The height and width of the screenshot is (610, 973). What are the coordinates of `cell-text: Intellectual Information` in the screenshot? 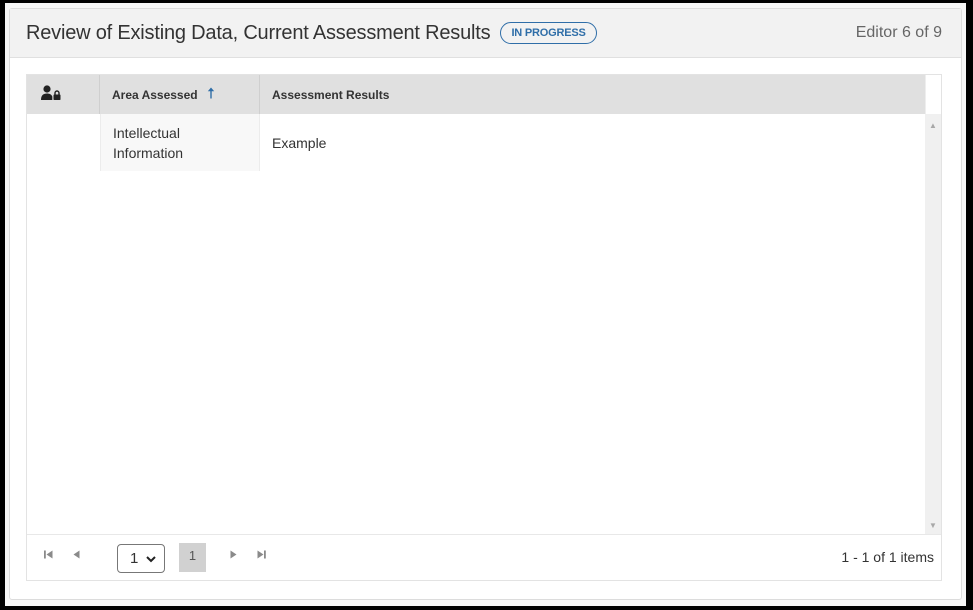 It's located at (148, 142).